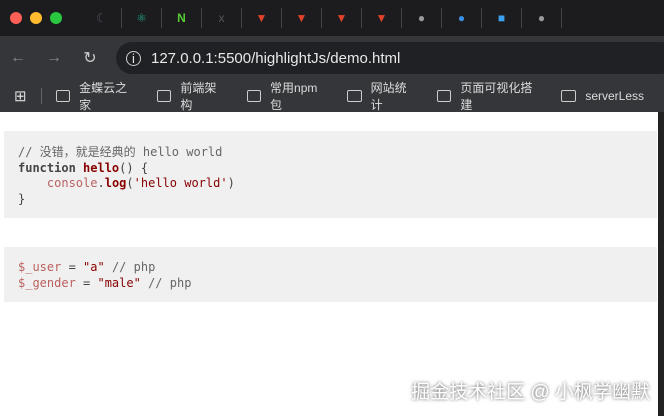 The image size is (664, 416). I want to click on maximize-window-button, so click(56, 18).